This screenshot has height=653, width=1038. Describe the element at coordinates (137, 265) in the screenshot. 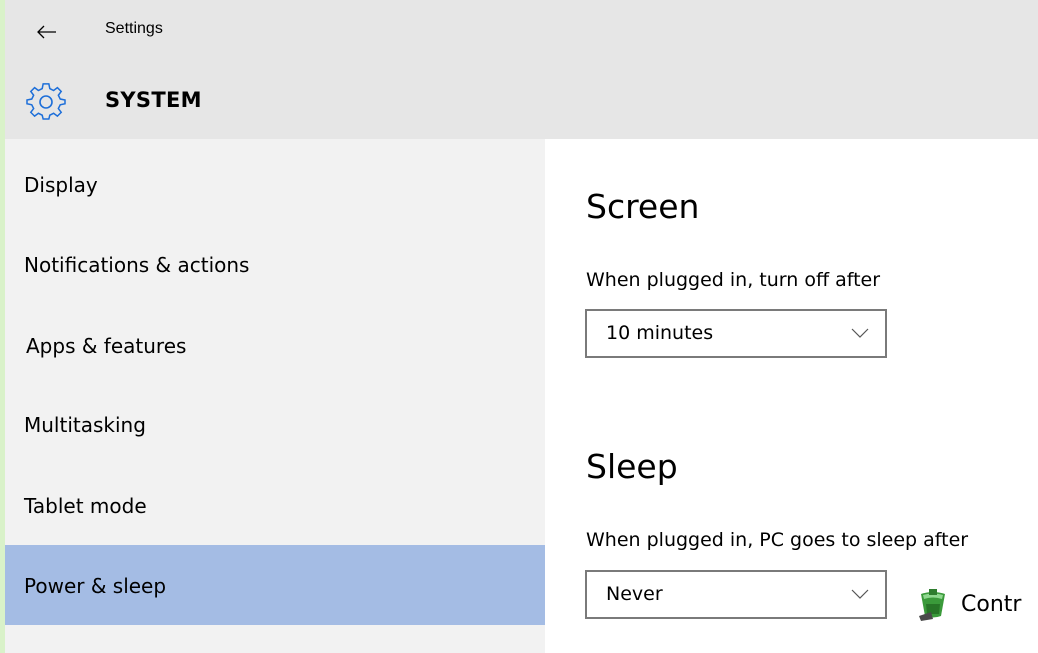

I see `sidebar-item-label: Notifications & actions` at that location.